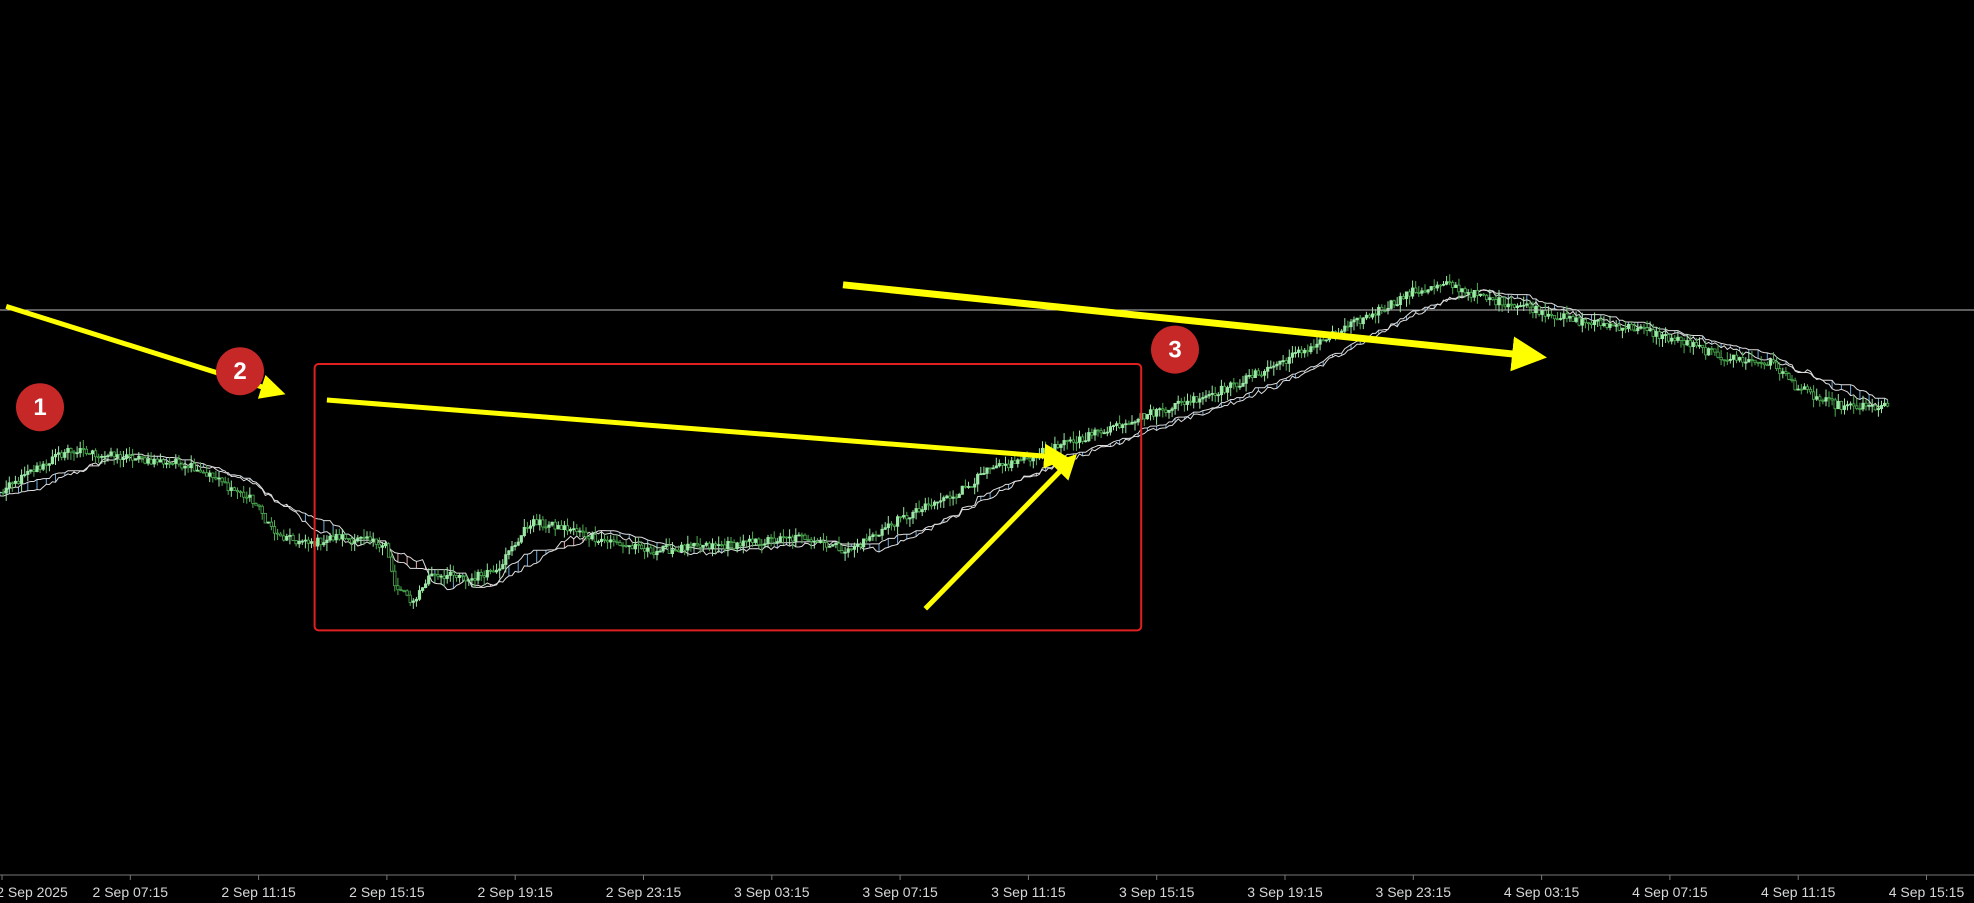 The image size is (1974, 903). I want to click on x-tick-label: 4 Sep 03:15, so click(1542, 892).